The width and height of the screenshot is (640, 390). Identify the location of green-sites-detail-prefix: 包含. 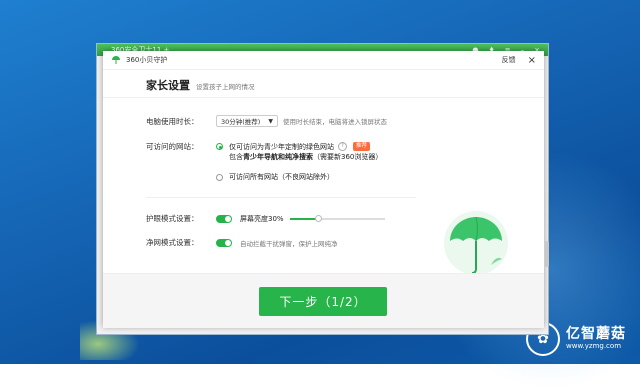
(236, 157).